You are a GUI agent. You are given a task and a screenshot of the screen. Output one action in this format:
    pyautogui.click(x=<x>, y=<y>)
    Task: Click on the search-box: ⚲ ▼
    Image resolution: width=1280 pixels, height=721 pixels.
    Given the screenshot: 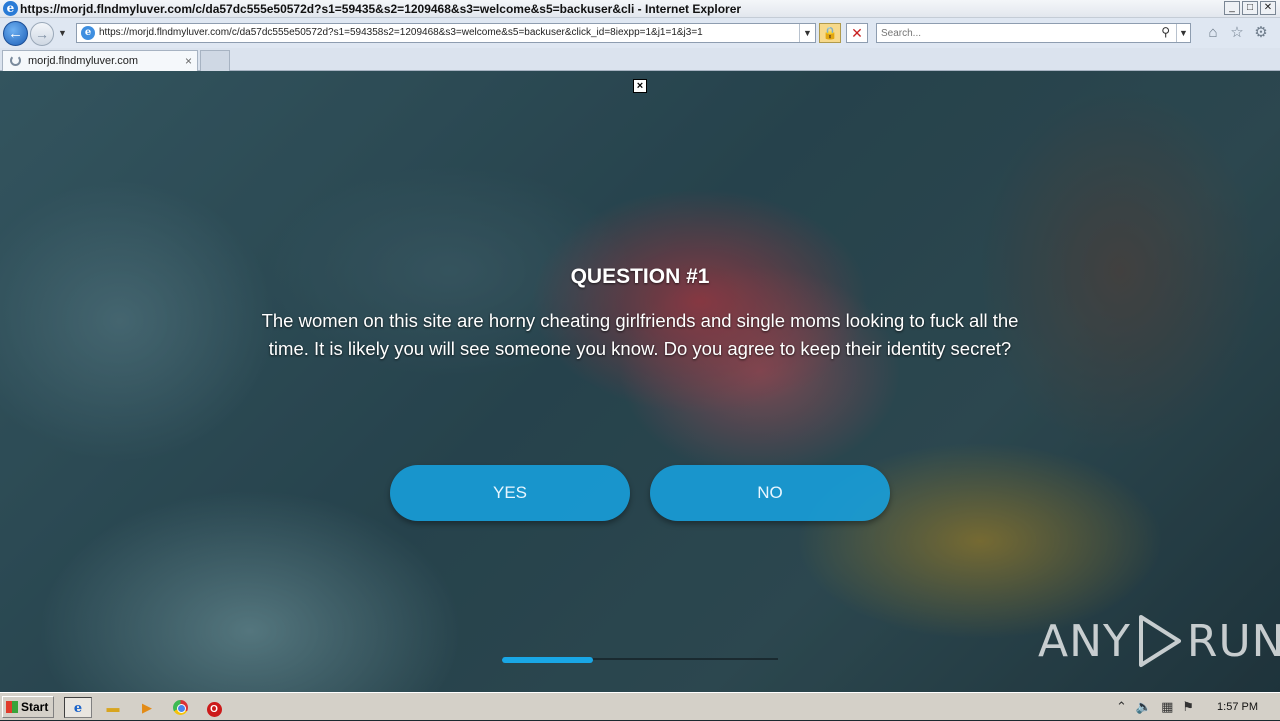 What is the action you would take?
    pyautogui.click(x=1033, y=33)
    